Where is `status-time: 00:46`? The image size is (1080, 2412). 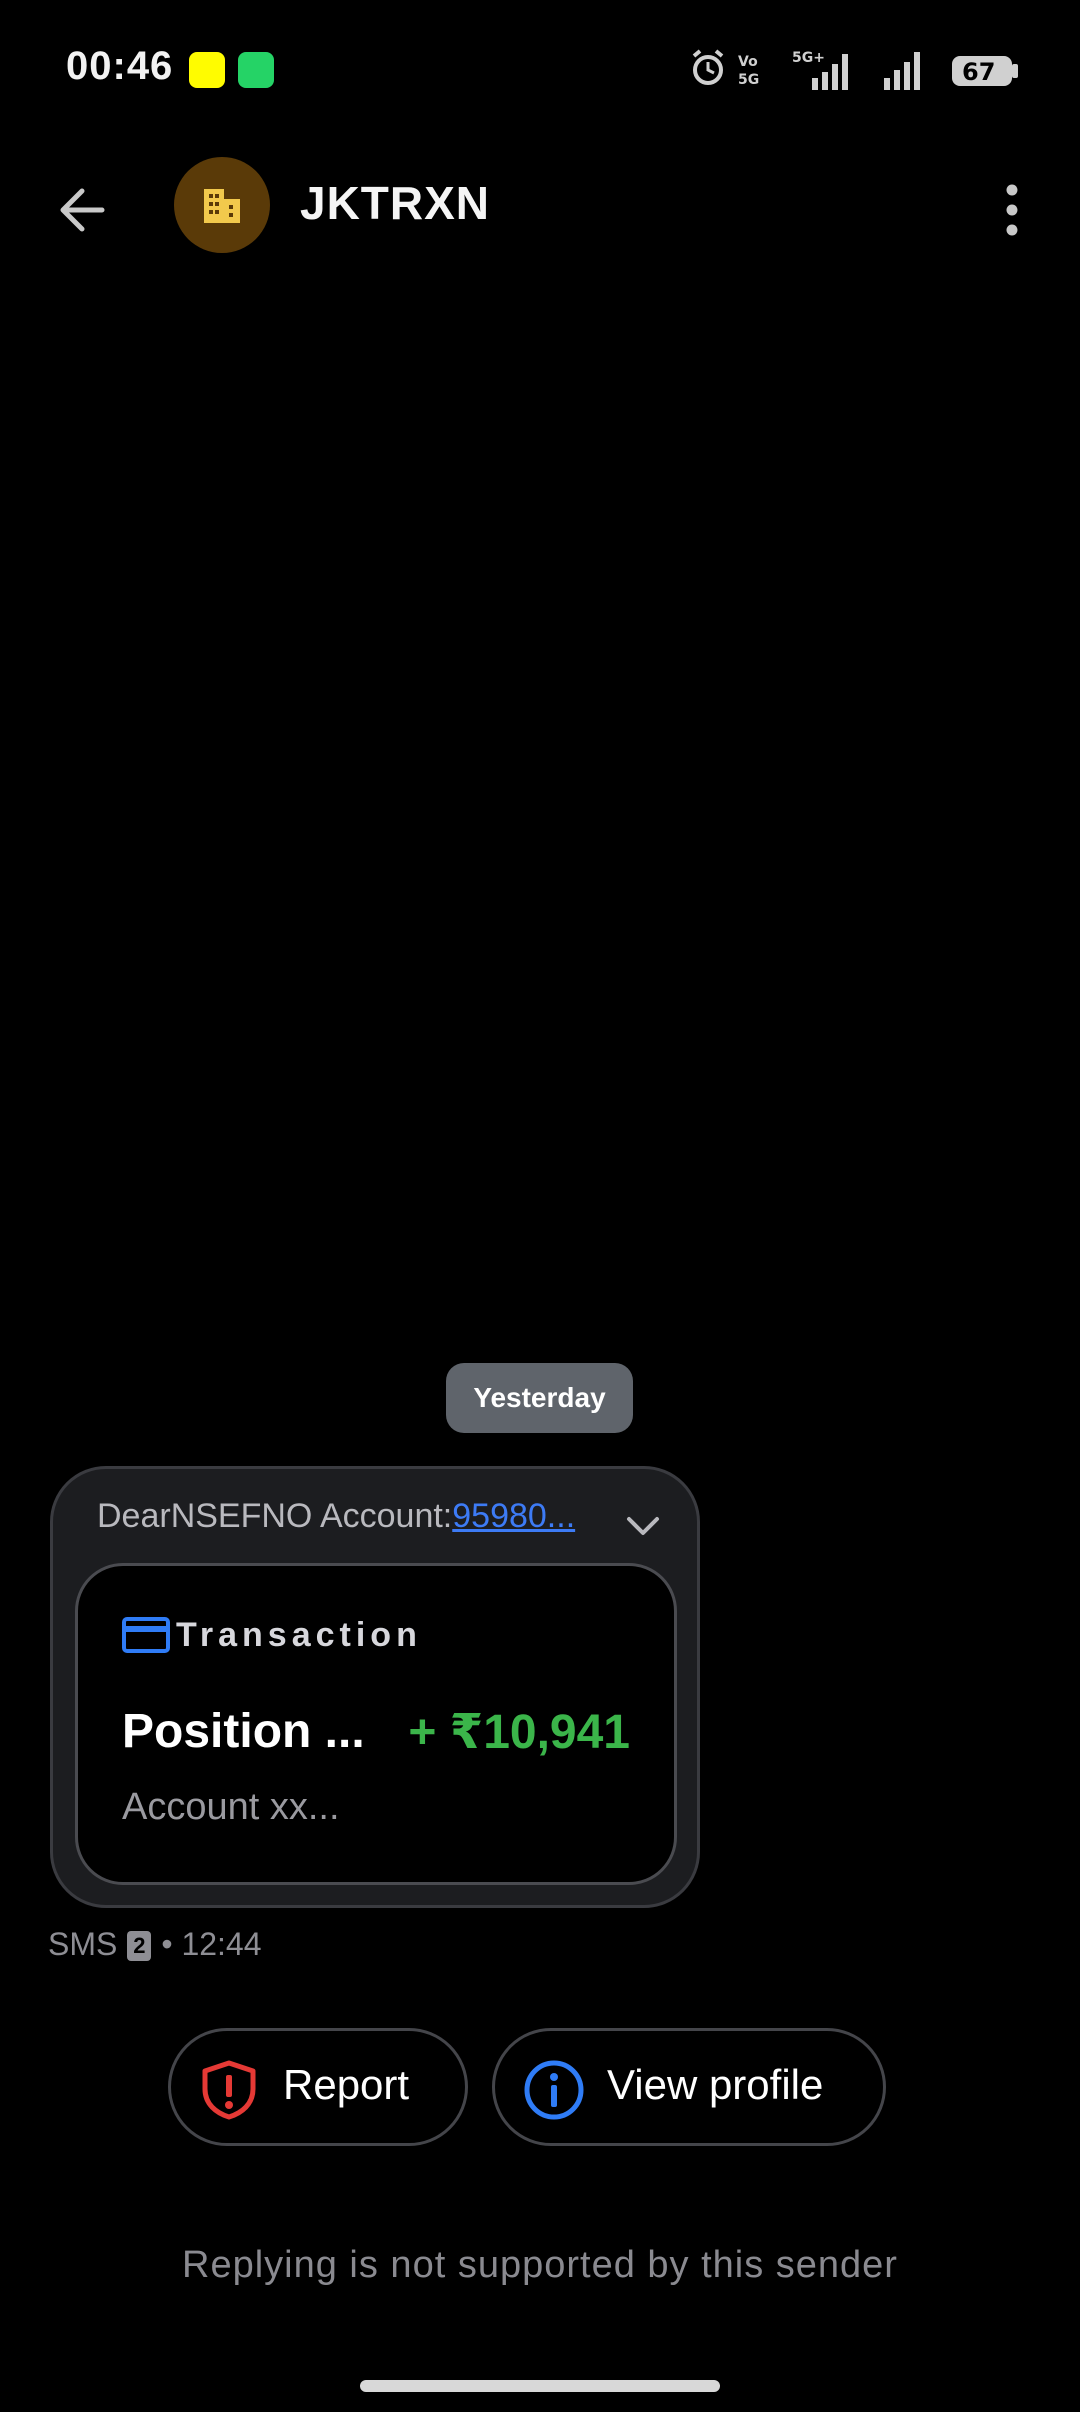
status-time: 00:46 is located at coordinates (120, 66).